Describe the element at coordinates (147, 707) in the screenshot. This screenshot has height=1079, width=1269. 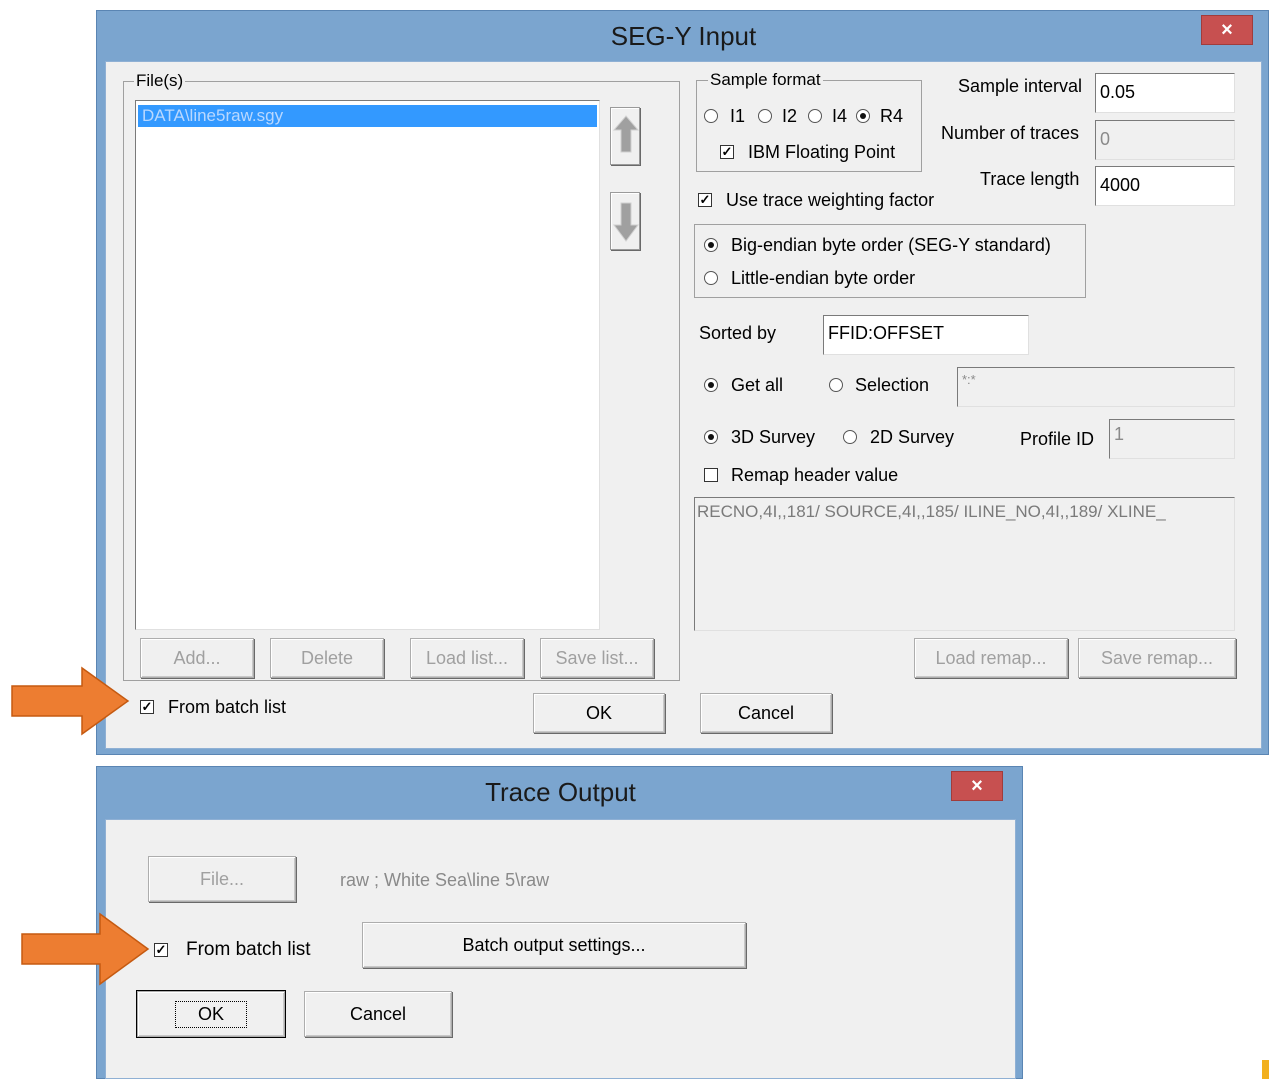
I see `segy-from-batch-checkbox: ✓` at that location.